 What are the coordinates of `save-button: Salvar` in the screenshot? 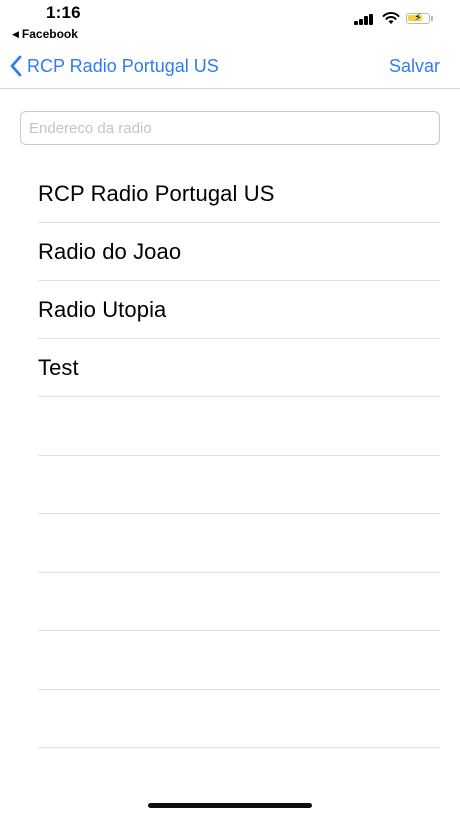 It's located at (414, 66).